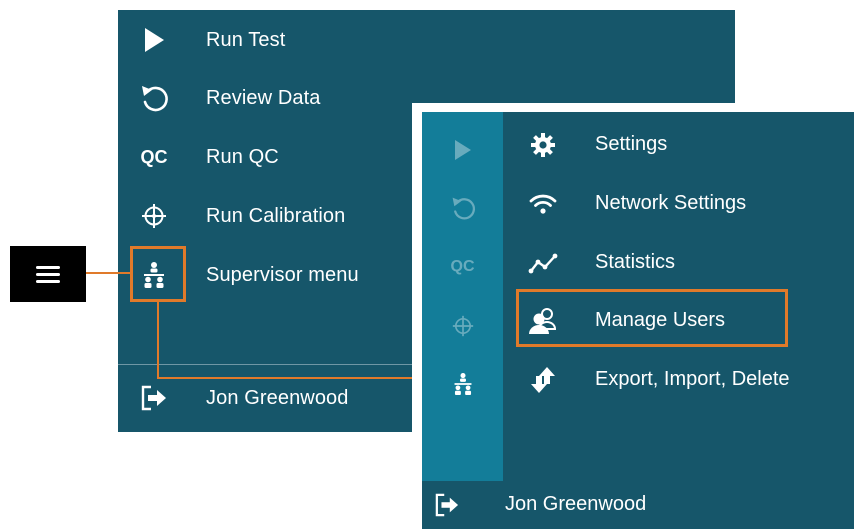 Image resolution: width=854 pixels, height=529 pixels. What do you see at coordinates (462, 296) in the screenshot?
I see `icon-rail: QC` at bounding box center [462, 296].